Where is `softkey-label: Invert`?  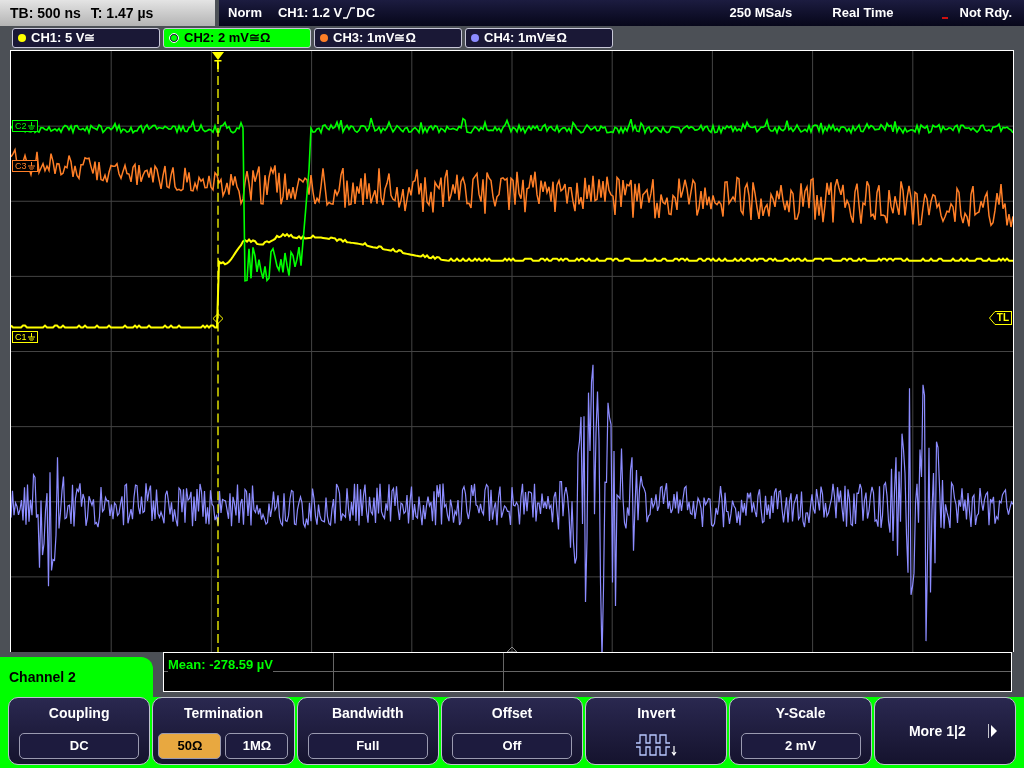 softkey-label: Invert is located at coordinates (656, 713).